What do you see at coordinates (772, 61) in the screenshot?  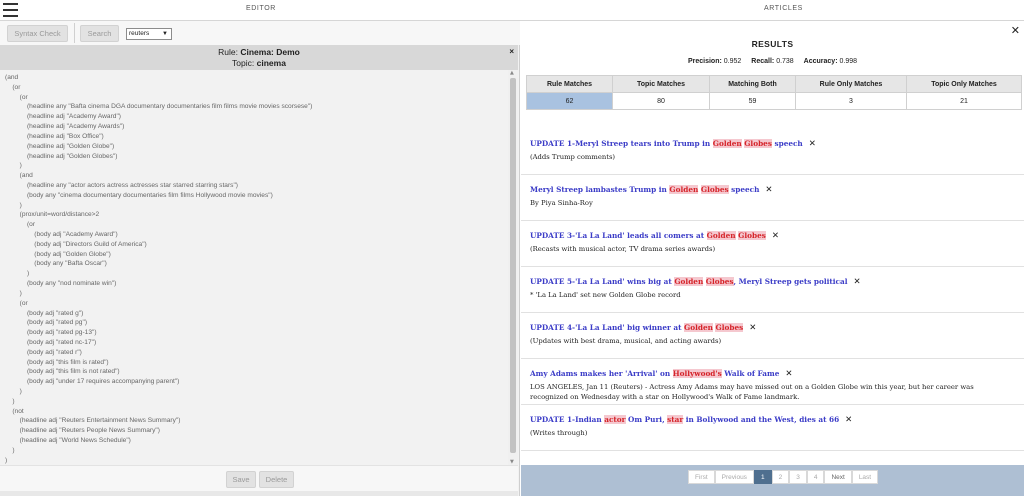 I see `recall-metric: Recall: 0.738` at bounding box center [772, 61].